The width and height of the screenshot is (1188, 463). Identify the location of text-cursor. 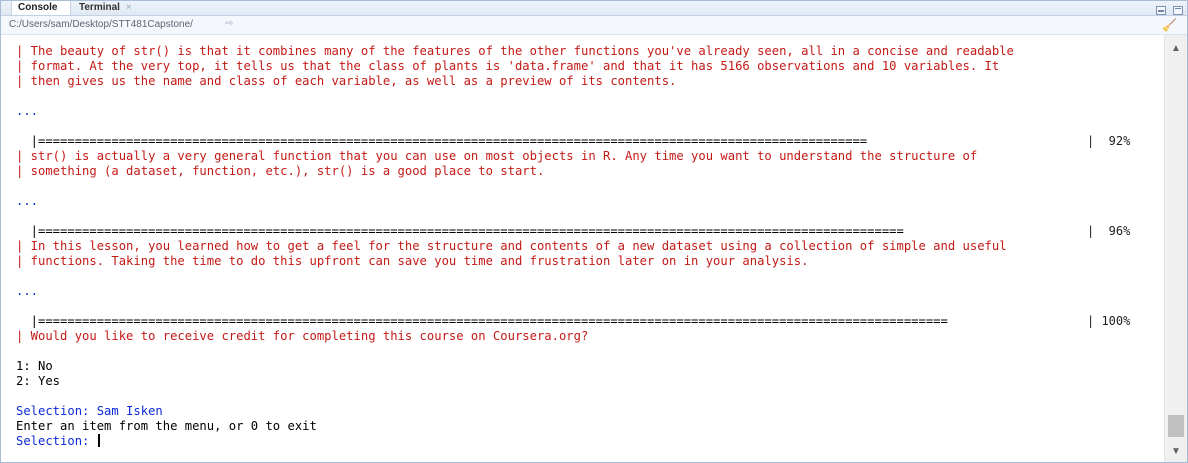
(98, 440).